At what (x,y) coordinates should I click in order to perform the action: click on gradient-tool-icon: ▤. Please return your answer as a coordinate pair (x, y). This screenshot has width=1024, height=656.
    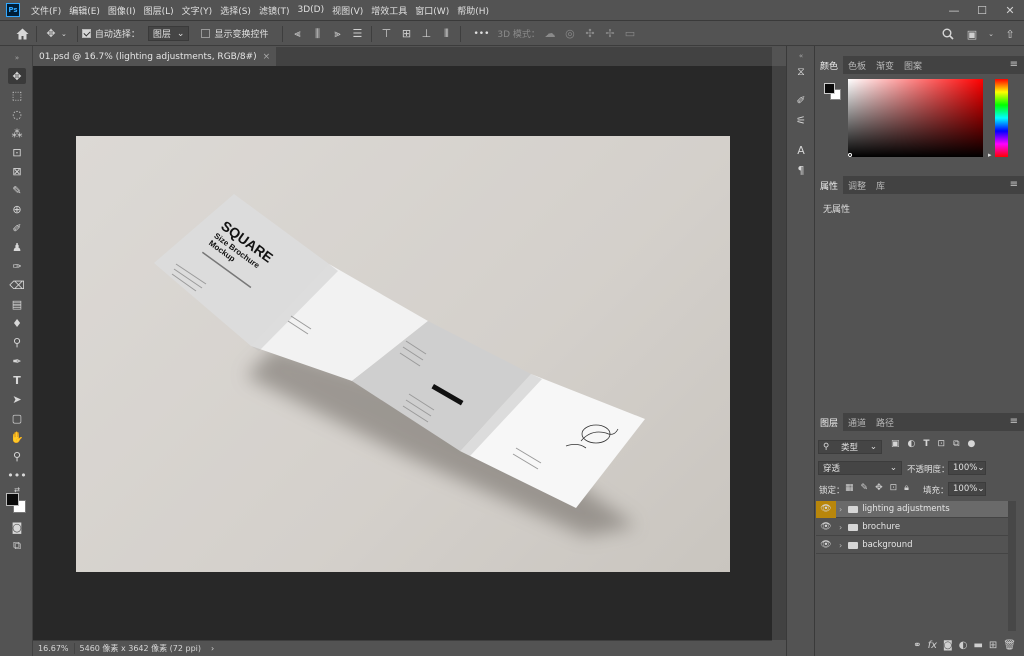
    Looking at the image, I should click on (17, 304).